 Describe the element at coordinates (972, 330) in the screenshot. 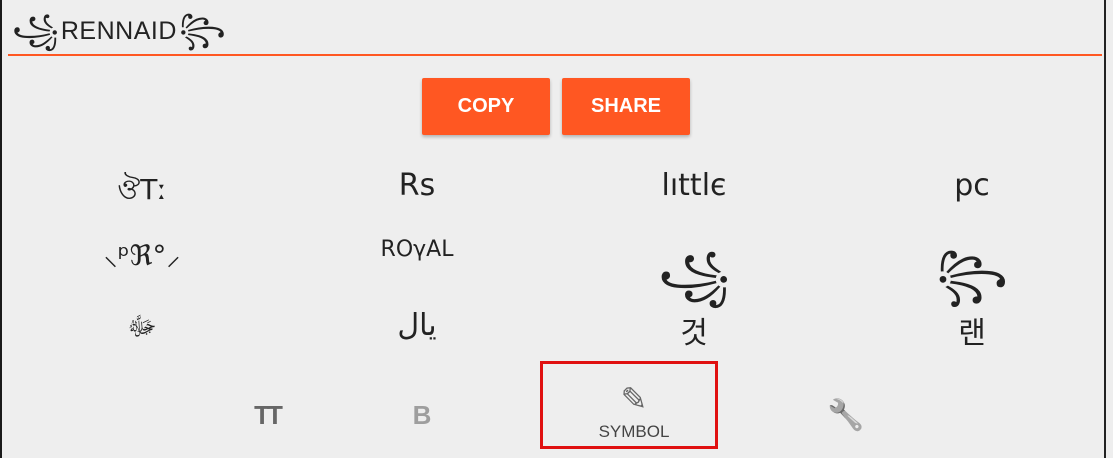

I see `symbol-item: 랜` at that location.